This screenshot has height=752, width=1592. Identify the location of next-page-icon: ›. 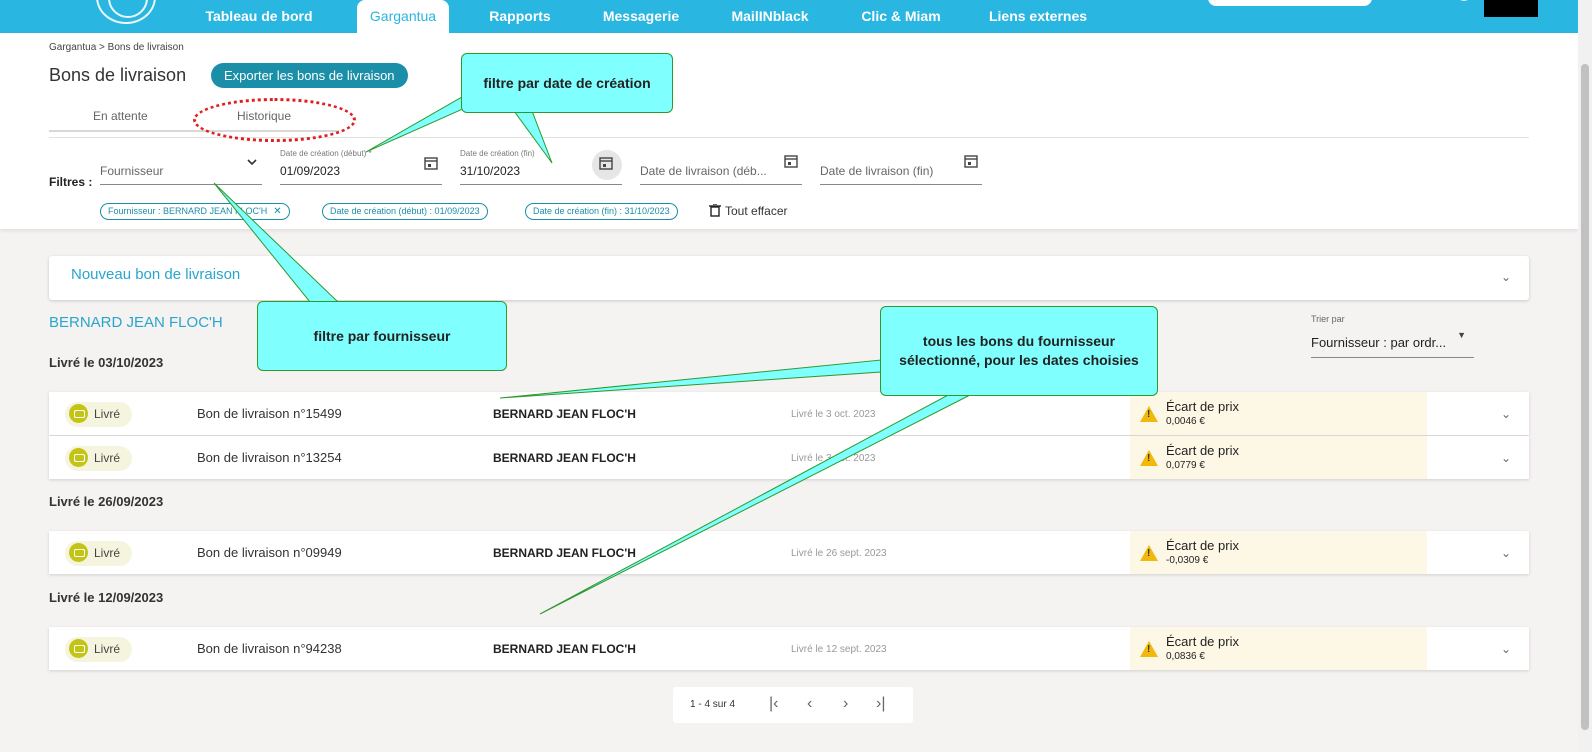
(845, 704).